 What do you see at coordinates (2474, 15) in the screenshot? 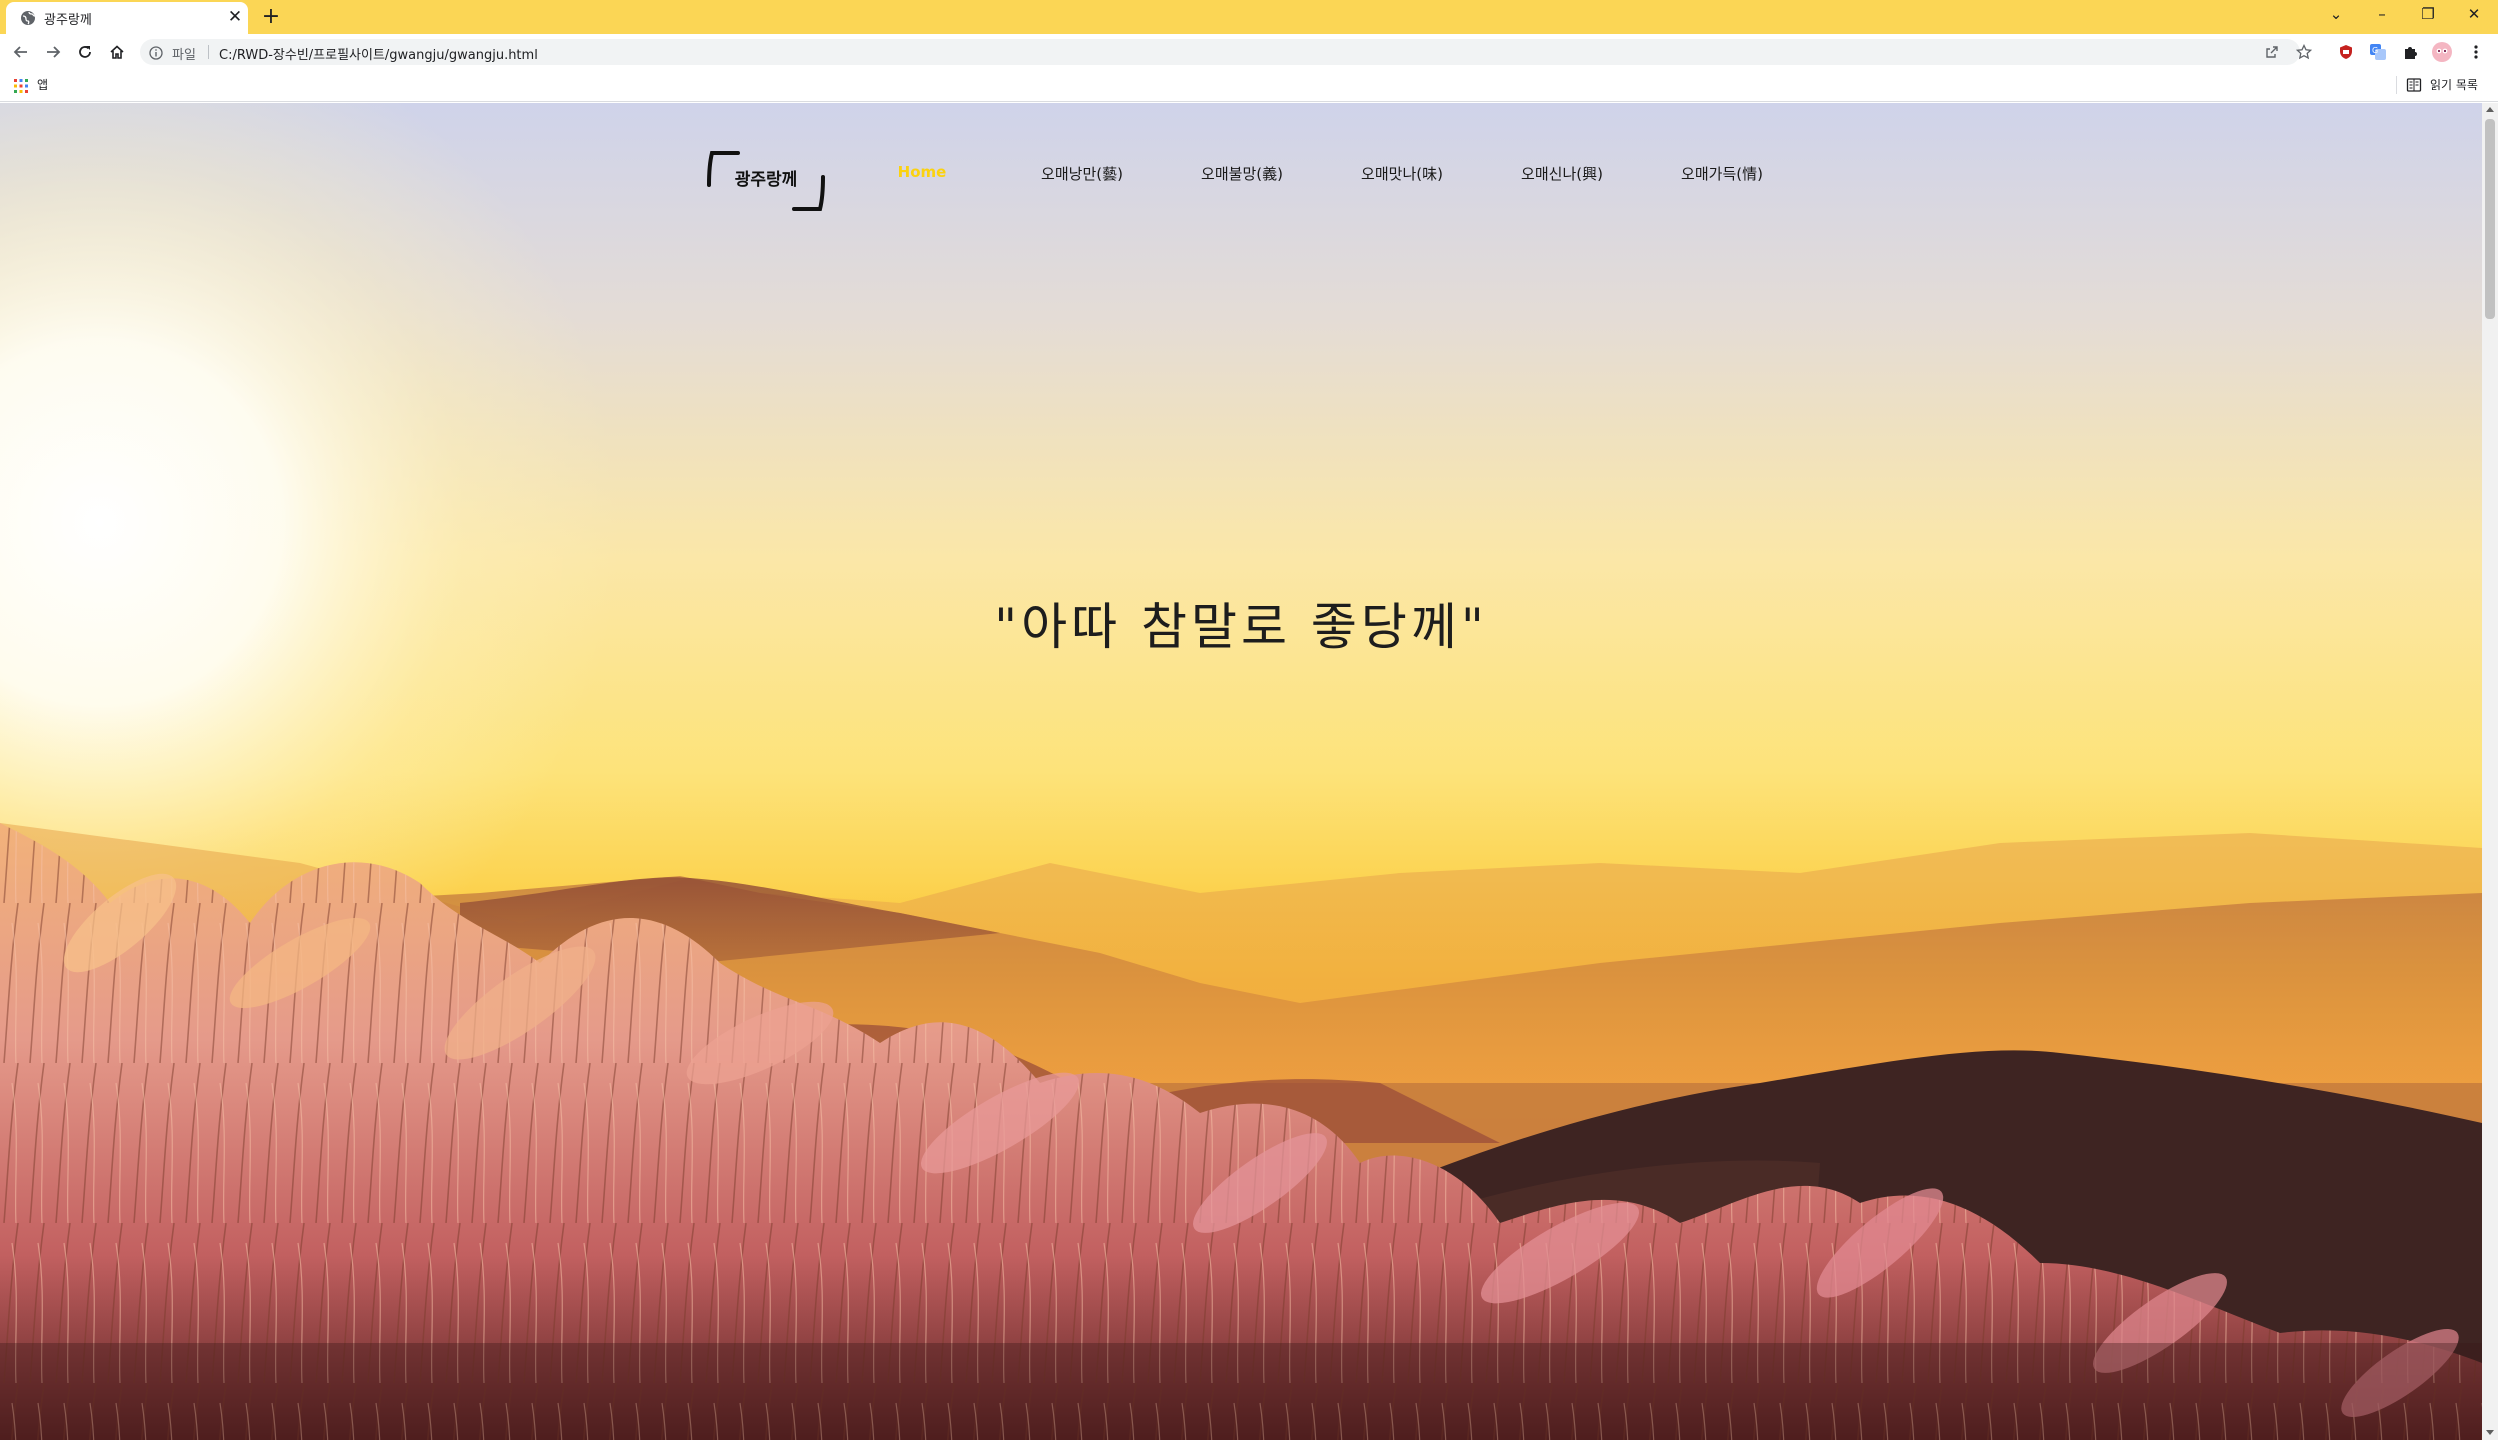
I see `close-window-button: ✕` at bounding box center [2474, 15].